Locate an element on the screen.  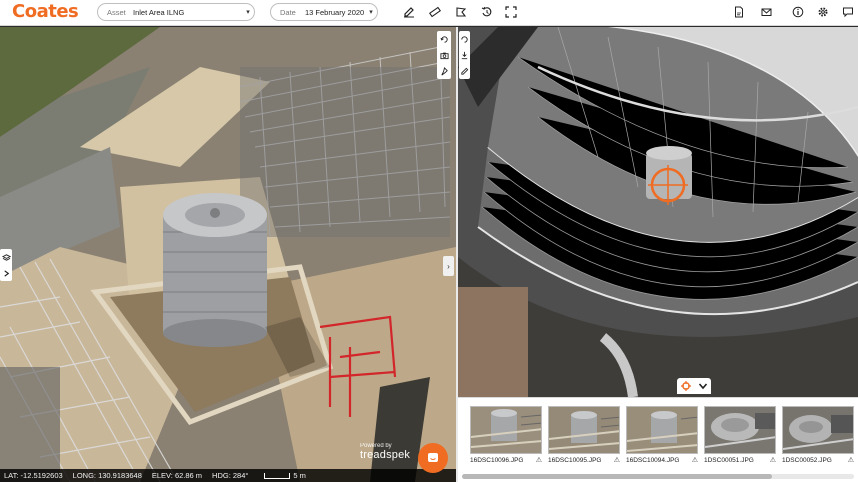
chevron-right-icon: › is located at coordinates (448, 266).